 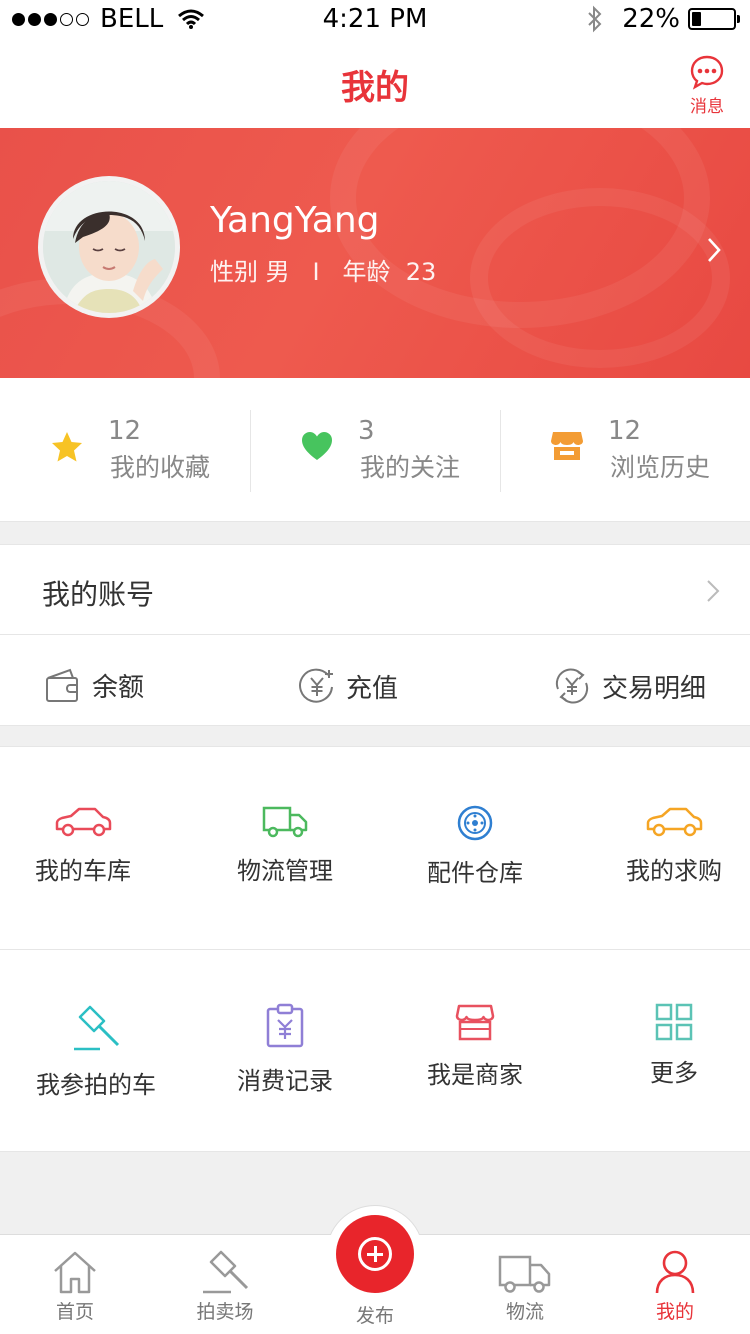 I want to click on chat-bubble-icon, so click(x=707, y=72).